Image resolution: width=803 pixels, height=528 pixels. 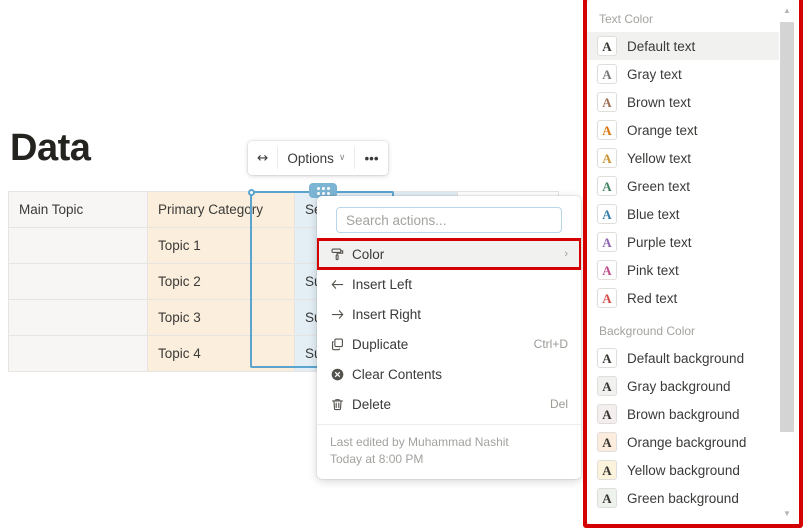 What do you see at coordinates (341, 404) in the screenshot?
I see `trash-icon` at bounding box center [341, 404].